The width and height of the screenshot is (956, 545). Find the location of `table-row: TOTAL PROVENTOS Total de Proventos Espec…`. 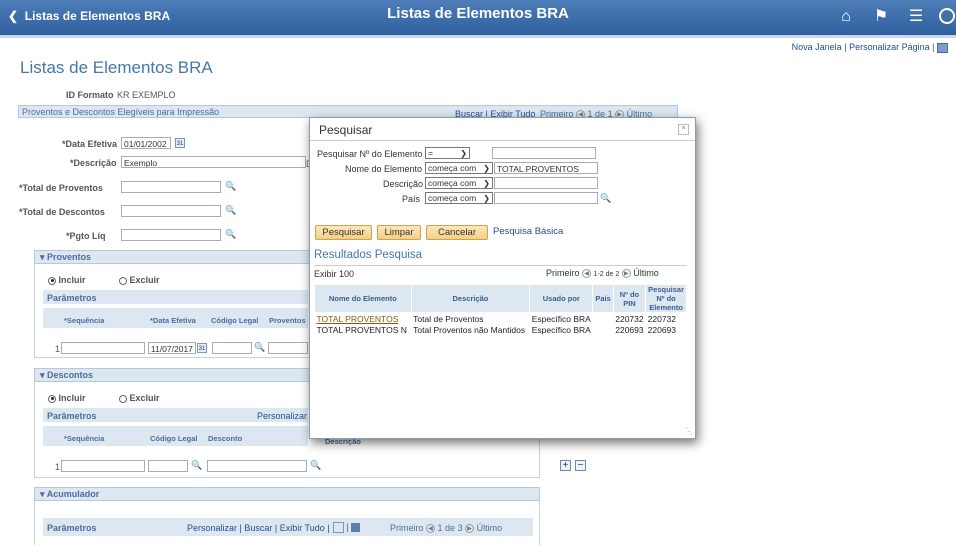

table-row: TOTAL PROVENTOS Total de Proventos Espec… is located at coordinates (501, 319).